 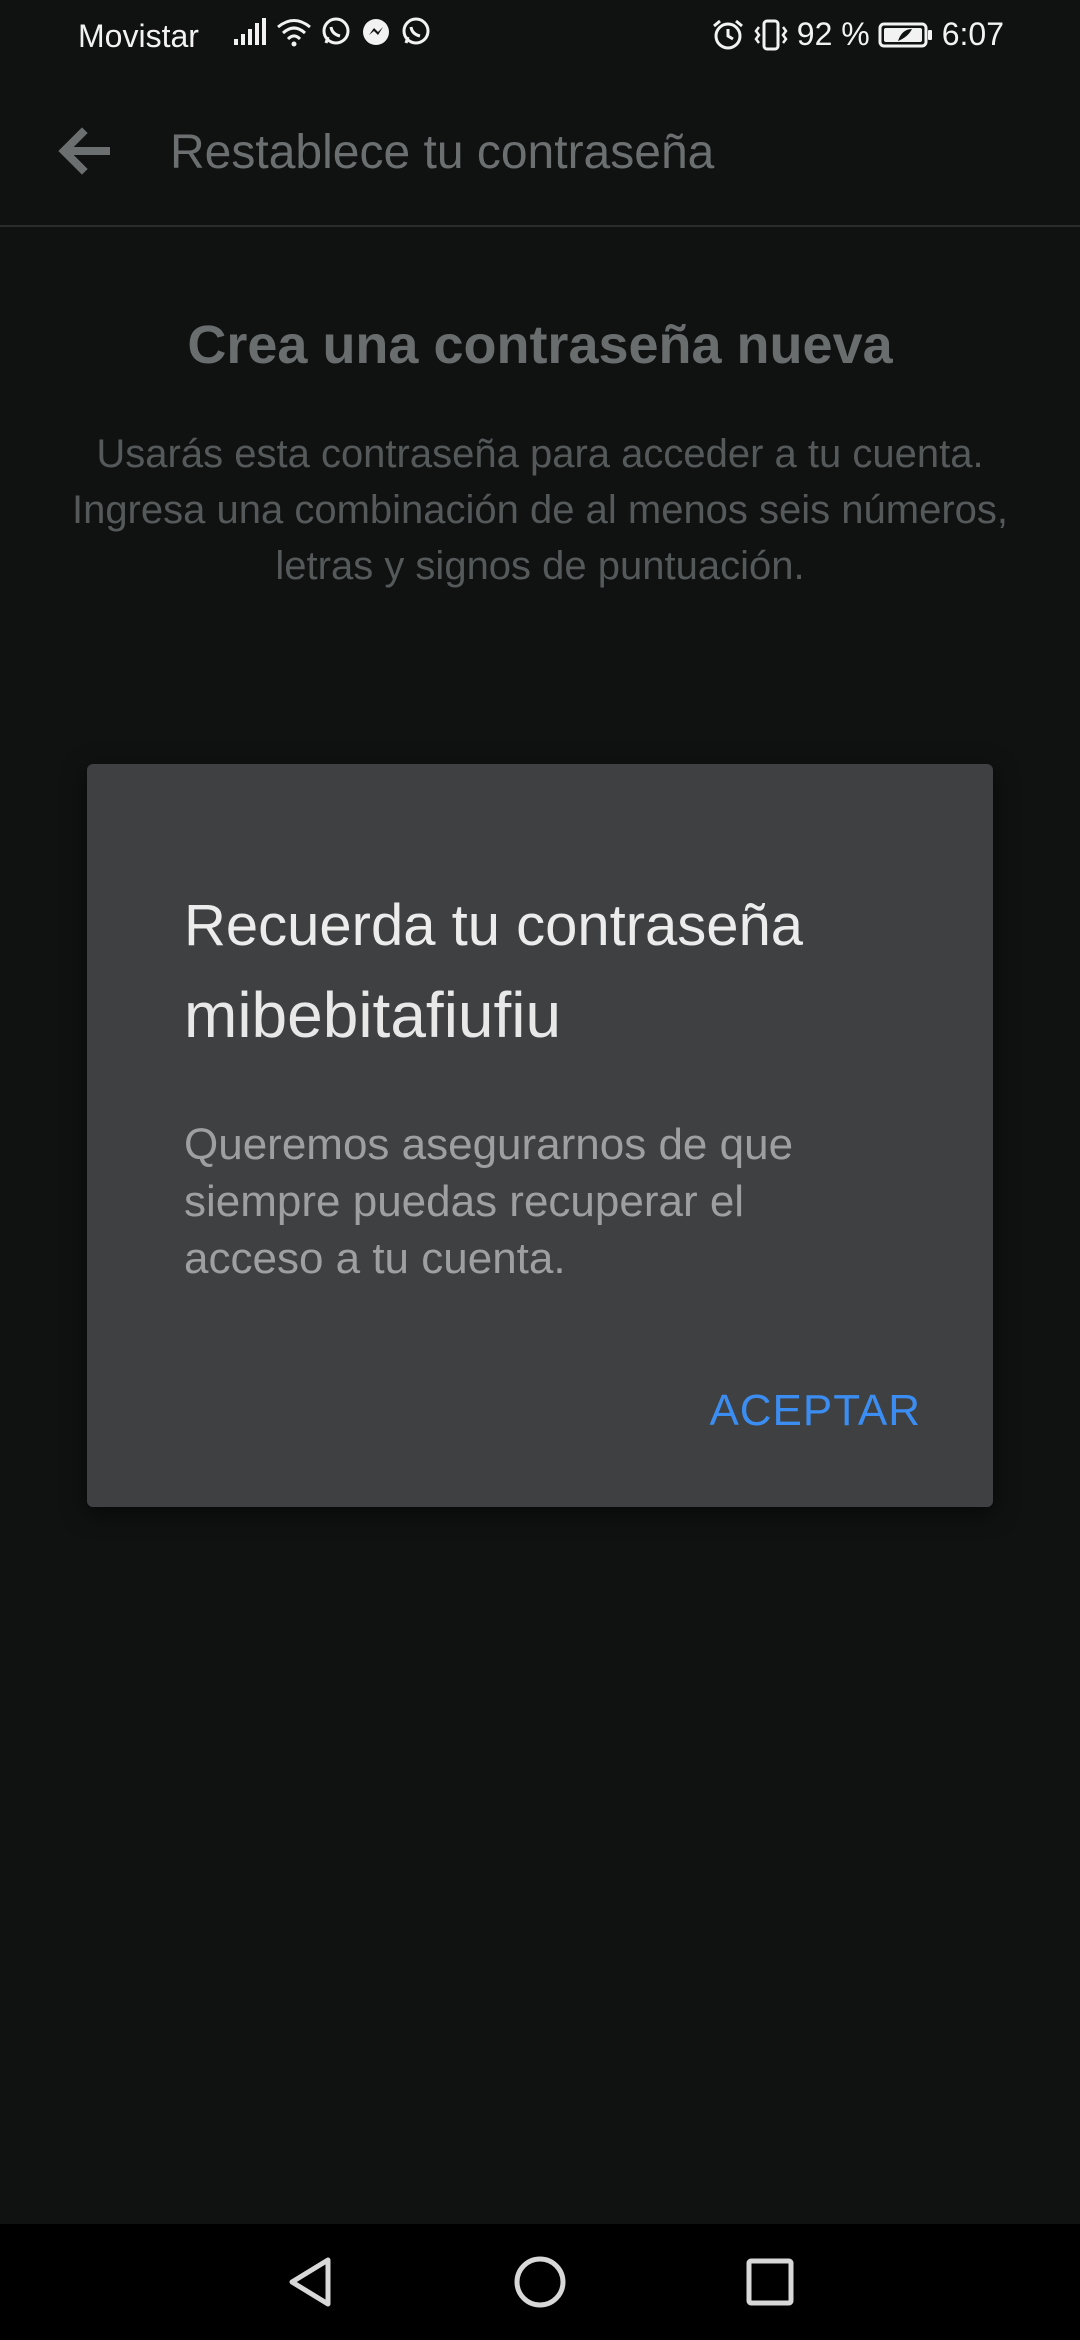 I want to click on dialog-title: Recuerda tu contraseña, so click(x=494, y=925).